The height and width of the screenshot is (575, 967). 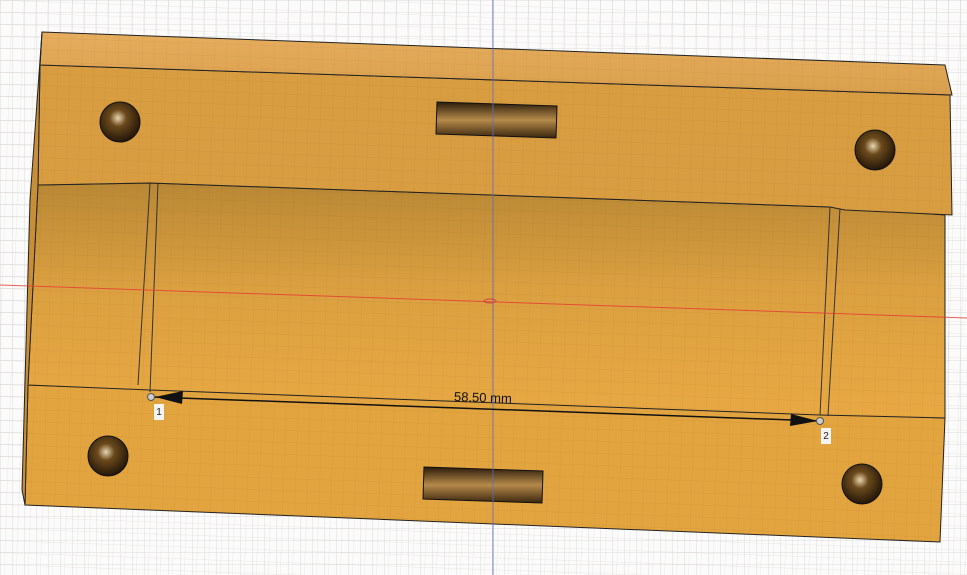 What do you see at coordinates (862, 484) in the screenshot?
I see `hole-bottom-right` at bounding box center [862, 484].